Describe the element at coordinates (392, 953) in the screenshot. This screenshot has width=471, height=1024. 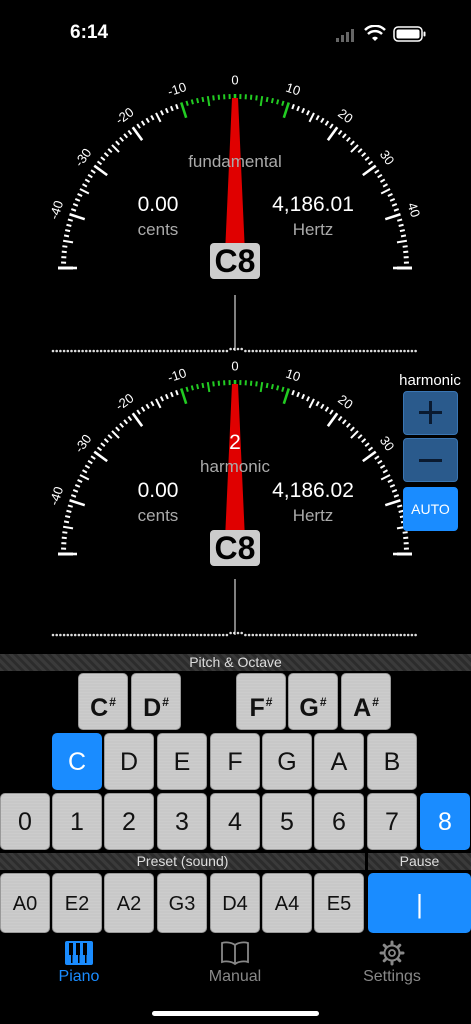
I see `gear-icon` at that location.